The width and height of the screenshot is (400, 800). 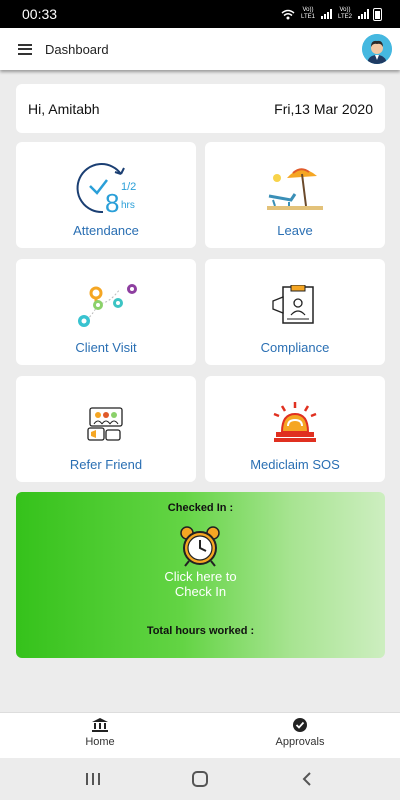 What do you see at coordinates (345, 13) in the screenshot?
I see `sim2-label: Vo)) LTE2` at bounding box center [345, 13].